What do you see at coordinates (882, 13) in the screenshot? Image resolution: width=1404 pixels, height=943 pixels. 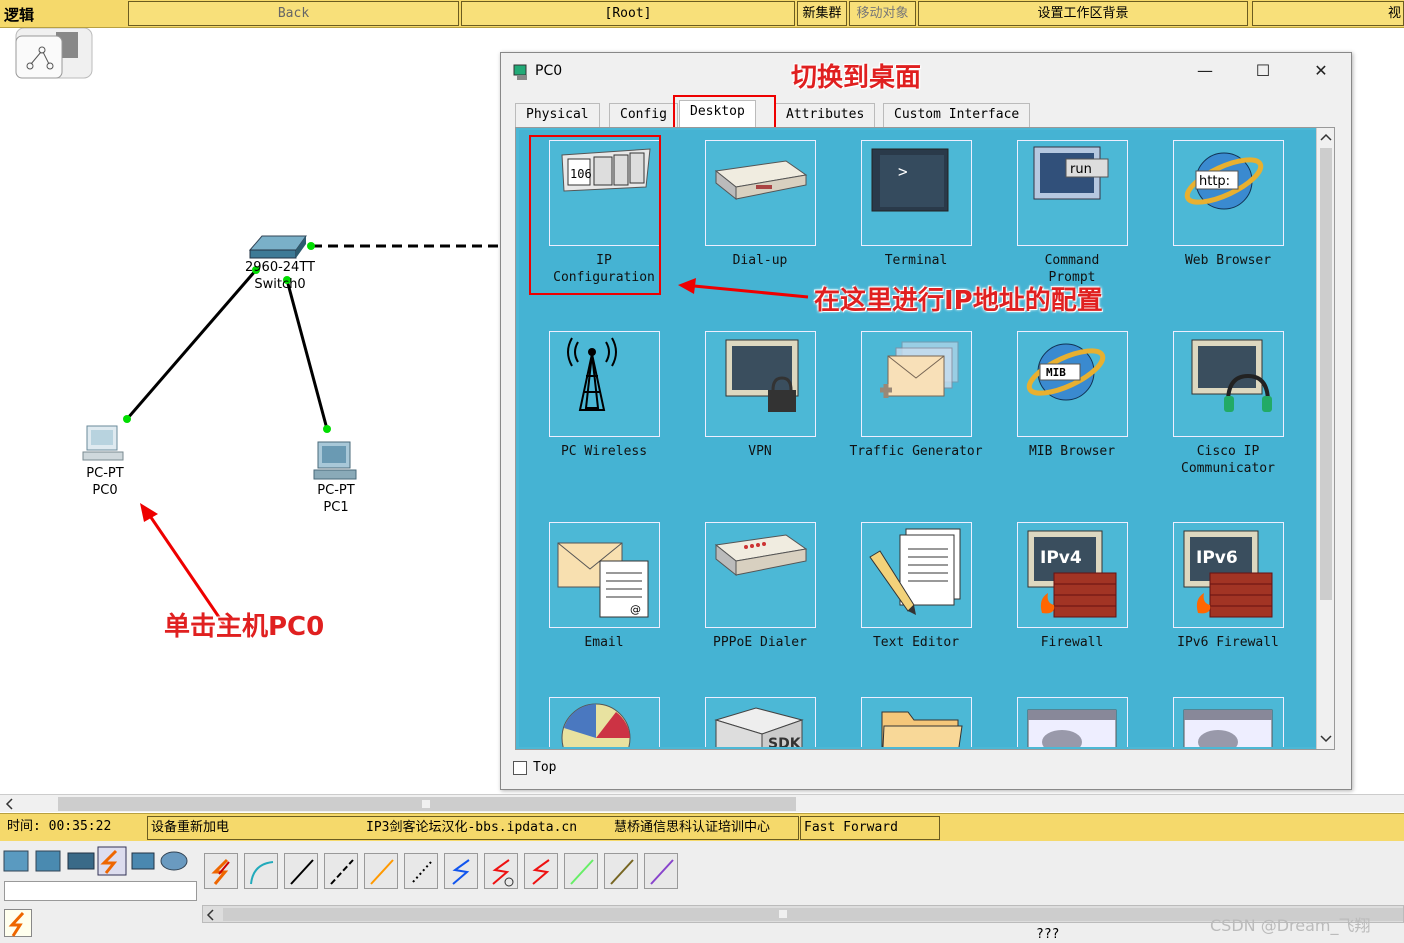 I see `move-object-button: 移动对象` at bounding box center [882, 13].